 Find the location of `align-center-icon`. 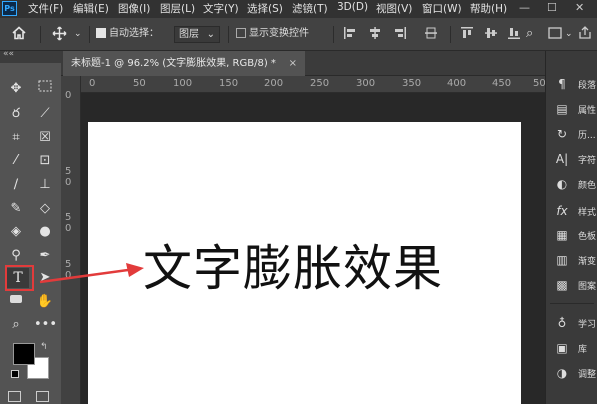

align-center-icon is located at coordinates (375, 34).